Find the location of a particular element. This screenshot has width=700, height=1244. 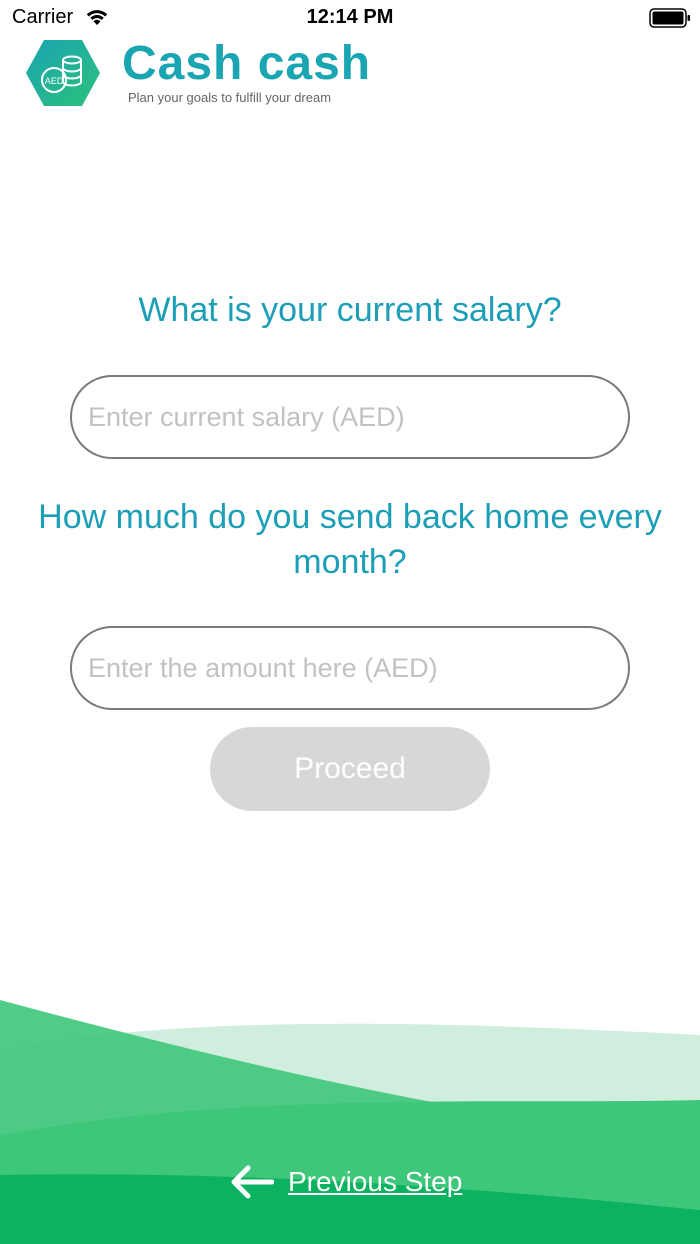

previous-step-label: Previous Step is located at coordinates (375, 1181).